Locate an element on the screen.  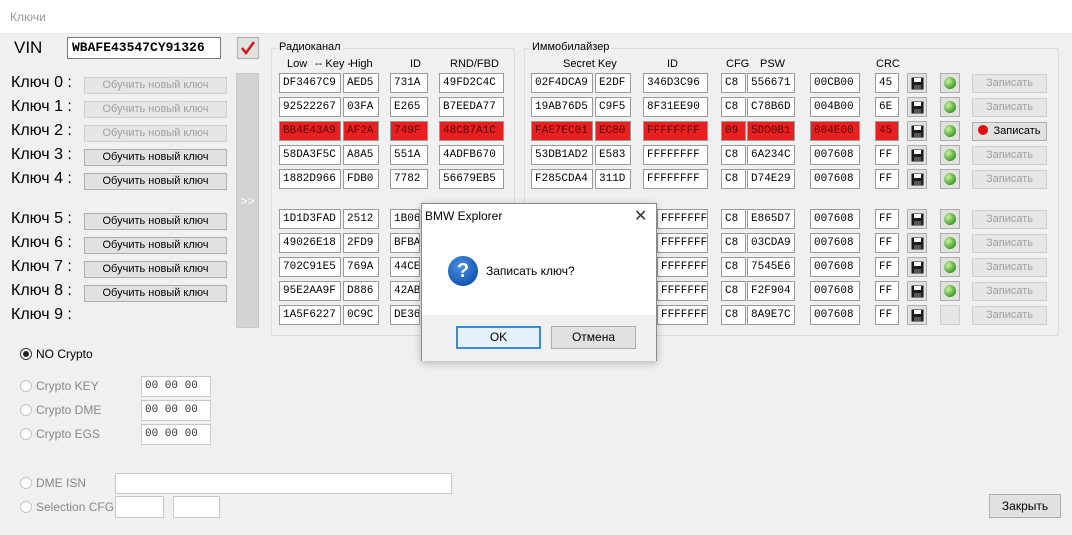
radio-high-field: A8A5 is located at coordinates (361, 155).